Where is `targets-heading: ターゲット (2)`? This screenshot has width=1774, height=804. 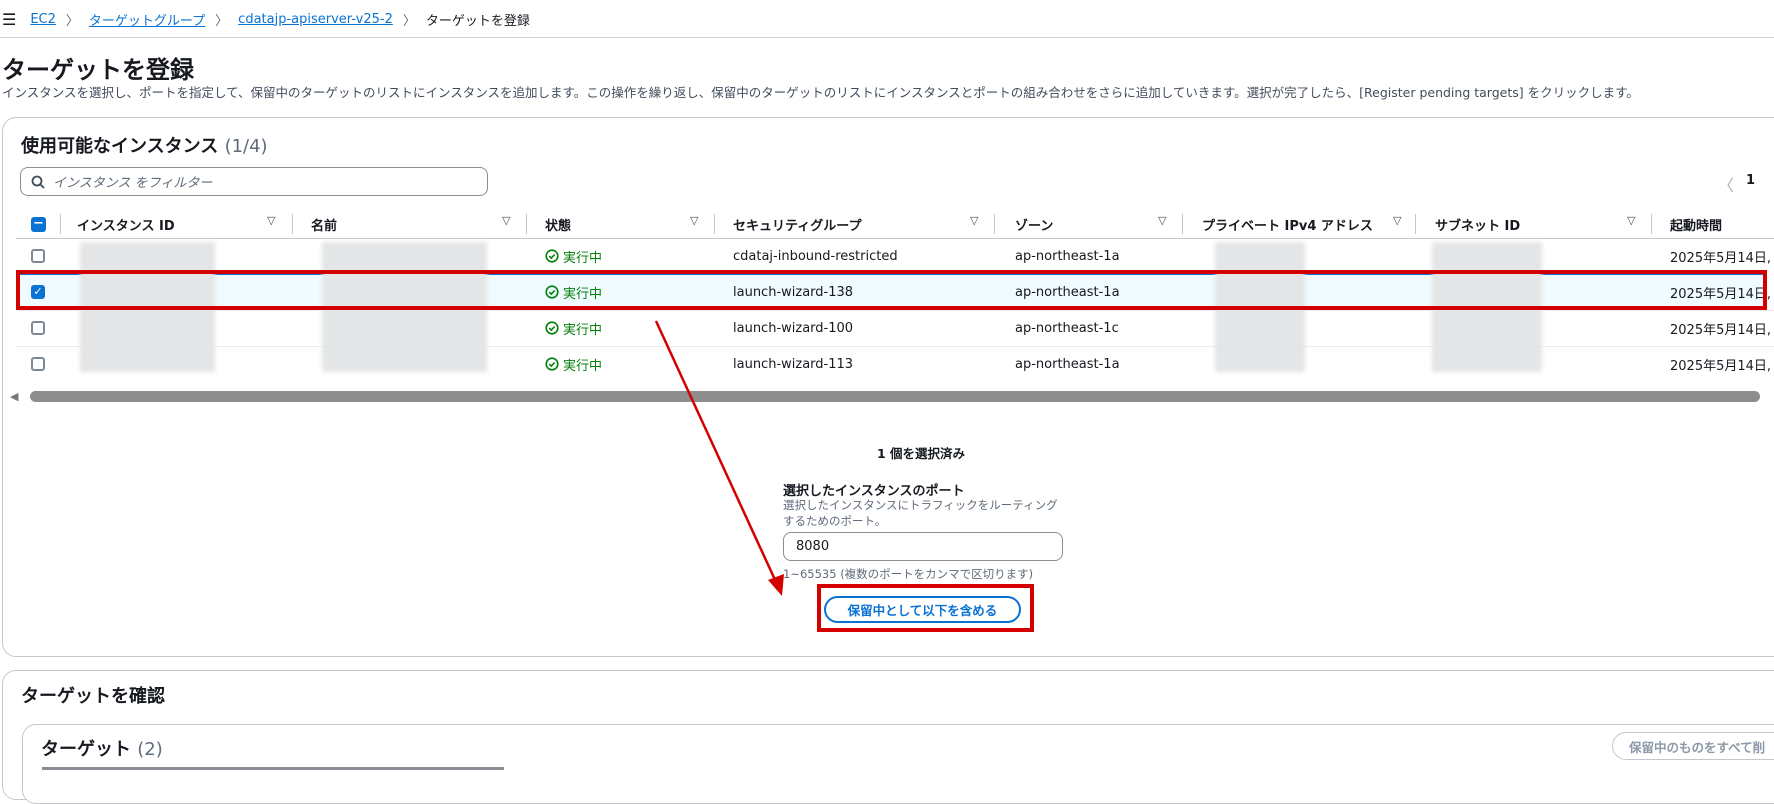 targets-heading: ターゲット (2) is located at coordinates (102, 749).